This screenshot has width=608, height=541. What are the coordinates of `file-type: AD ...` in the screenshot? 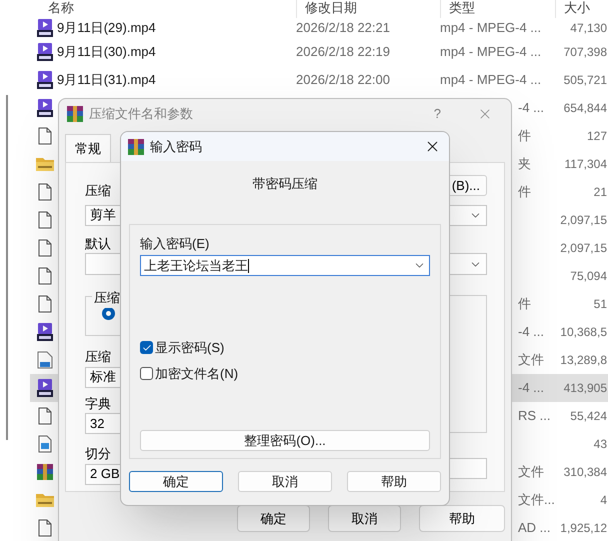 It's located at (534, 528).